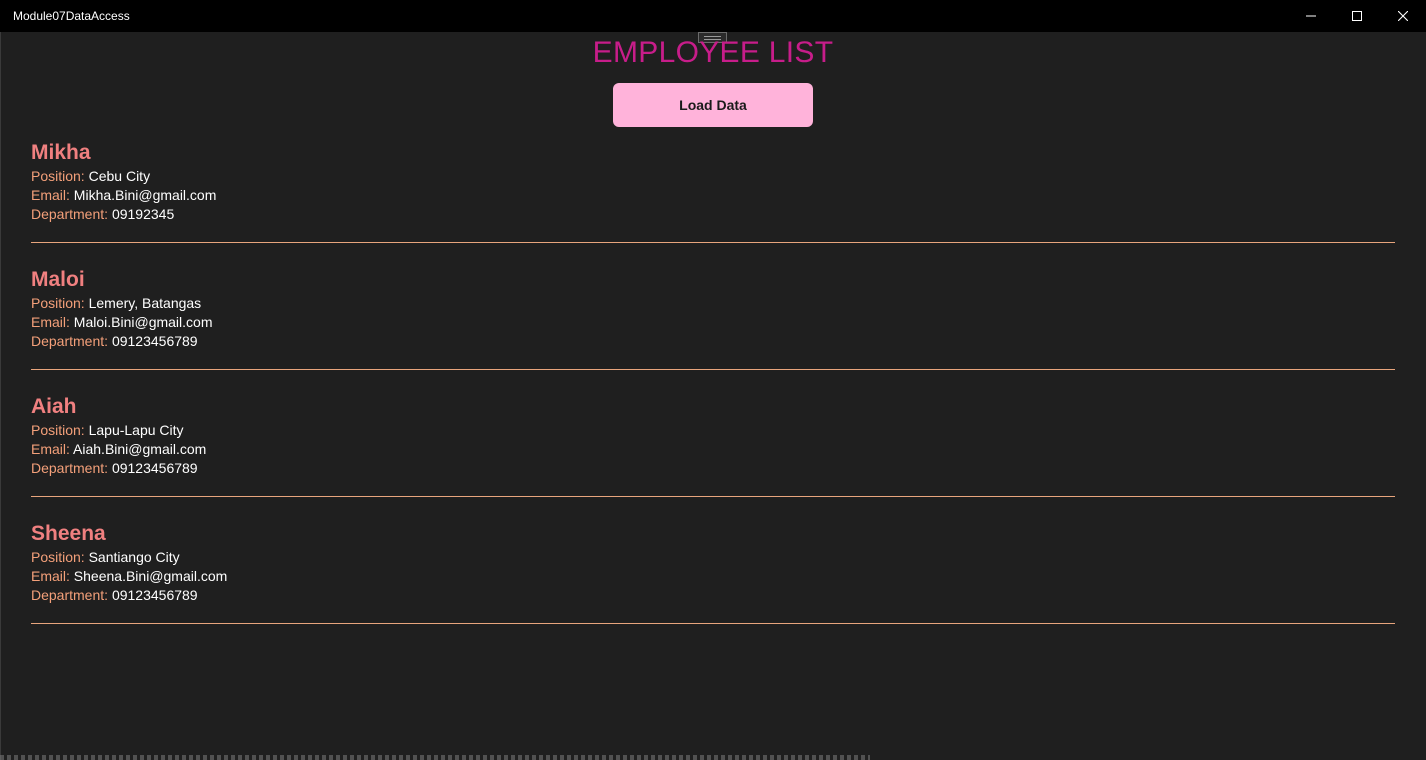 This screenshot has height=760, width=1426. I want to click on minimize-button, so click(1311, 16).